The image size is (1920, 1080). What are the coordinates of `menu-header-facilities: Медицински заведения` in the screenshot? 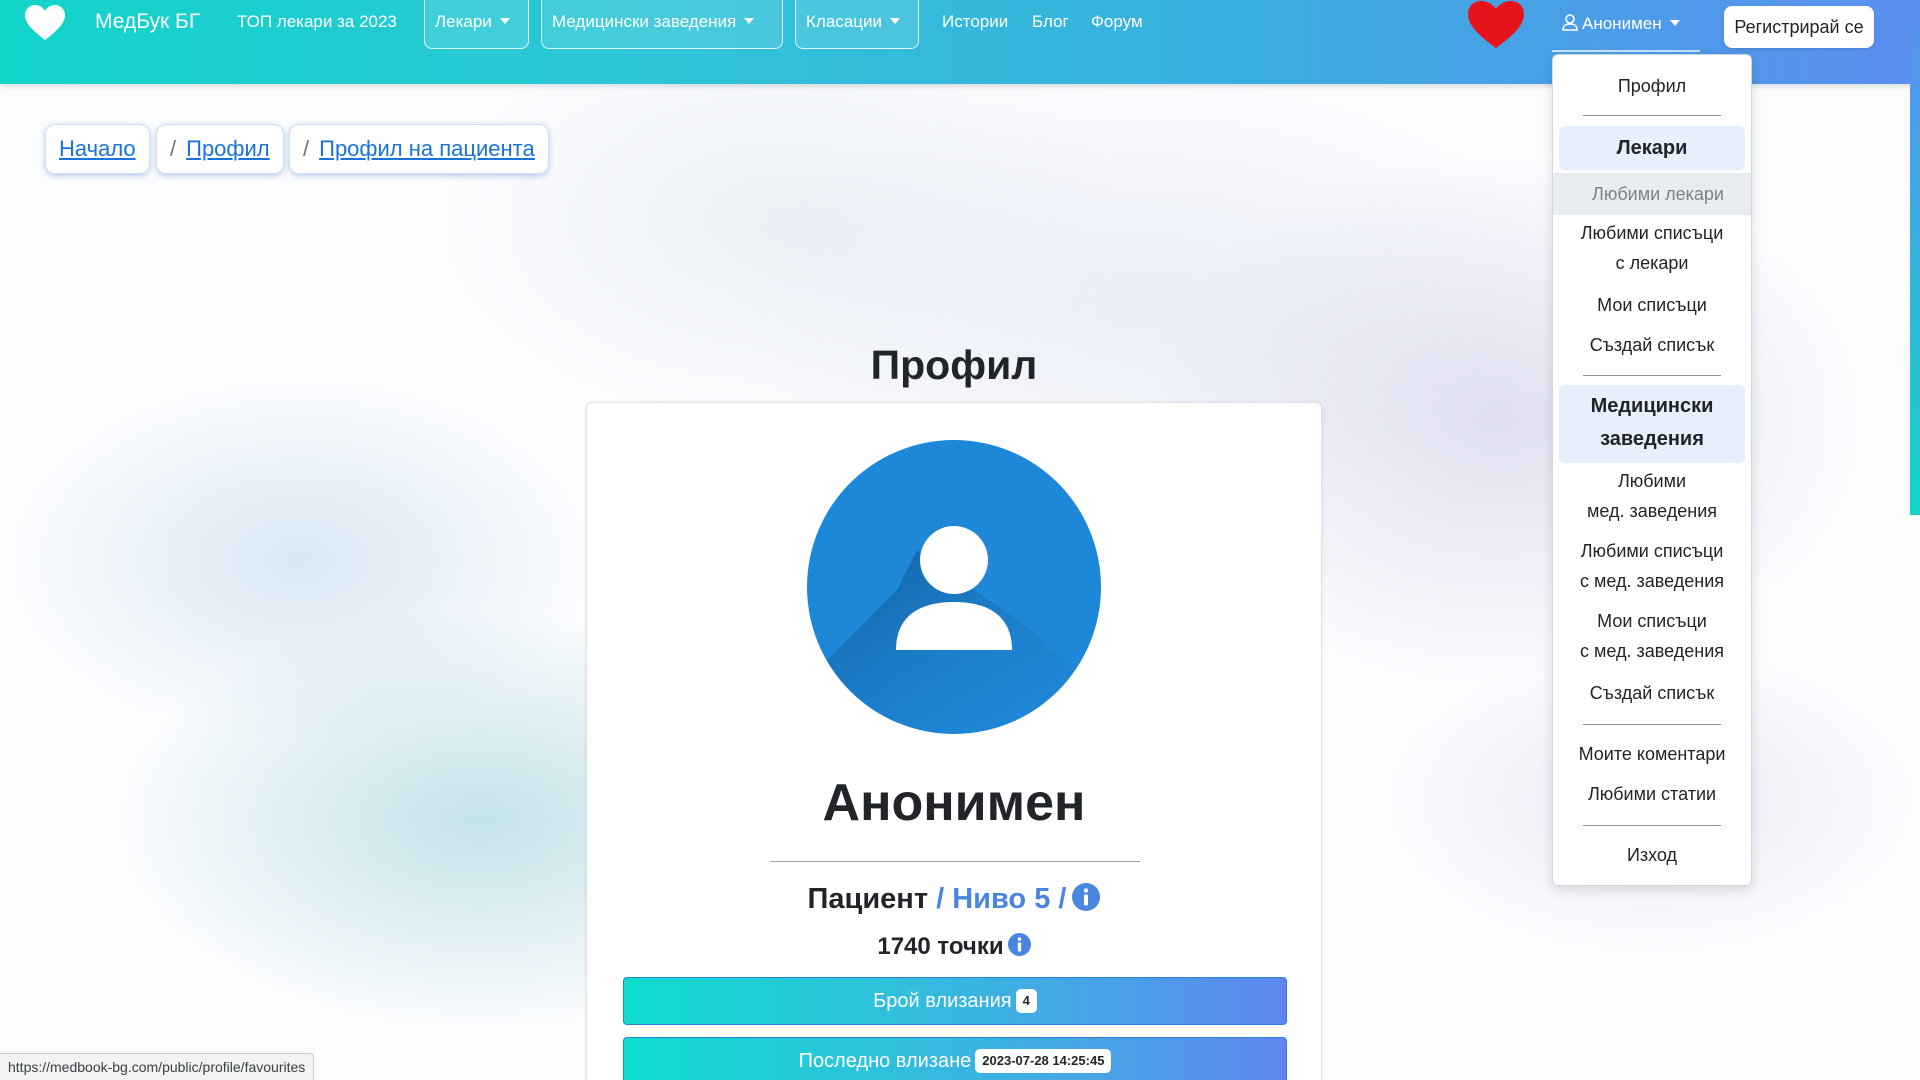 It's located at (1652, 424).